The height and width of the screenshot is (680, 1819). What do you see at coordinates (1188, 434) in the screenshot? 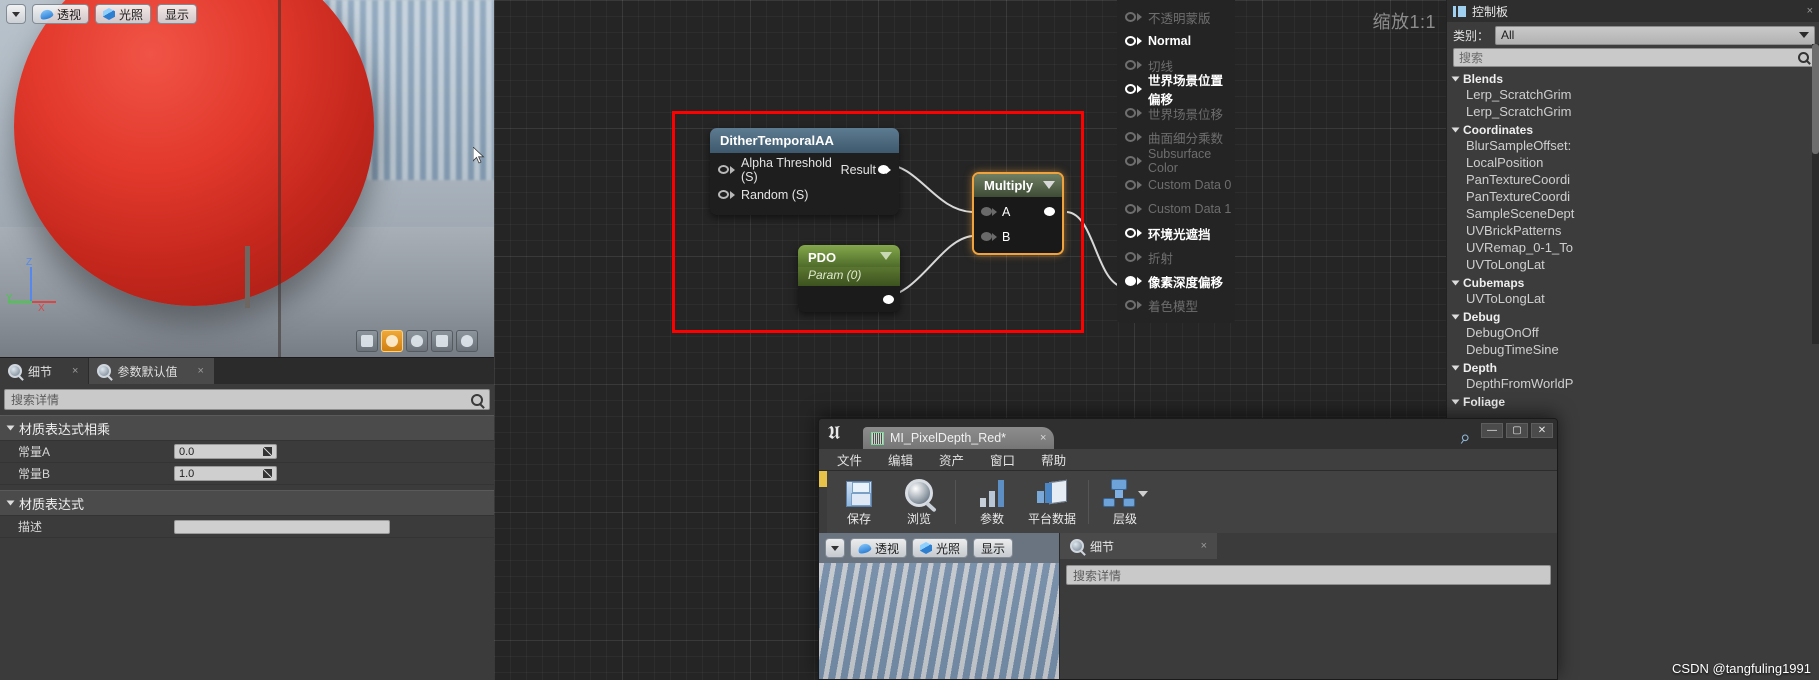
I see `window-titlebar: 𝖀 MI_PixelDepth_Red* × ⚲ — ▢ ✕` at bounding box center [1188, 434].